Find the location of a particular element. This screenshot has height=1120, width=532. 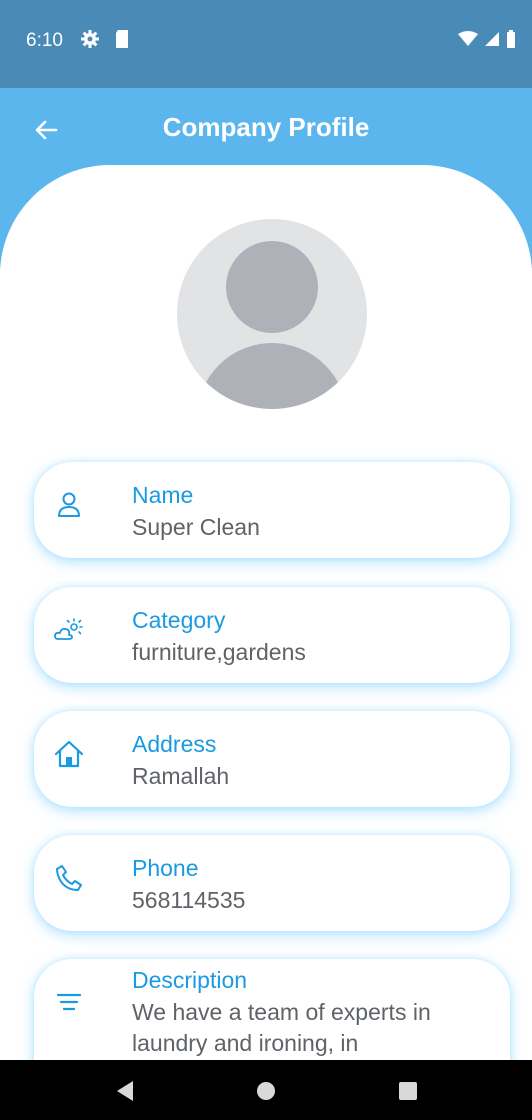

nav-back-icon is located at coordinates (125, 1091).